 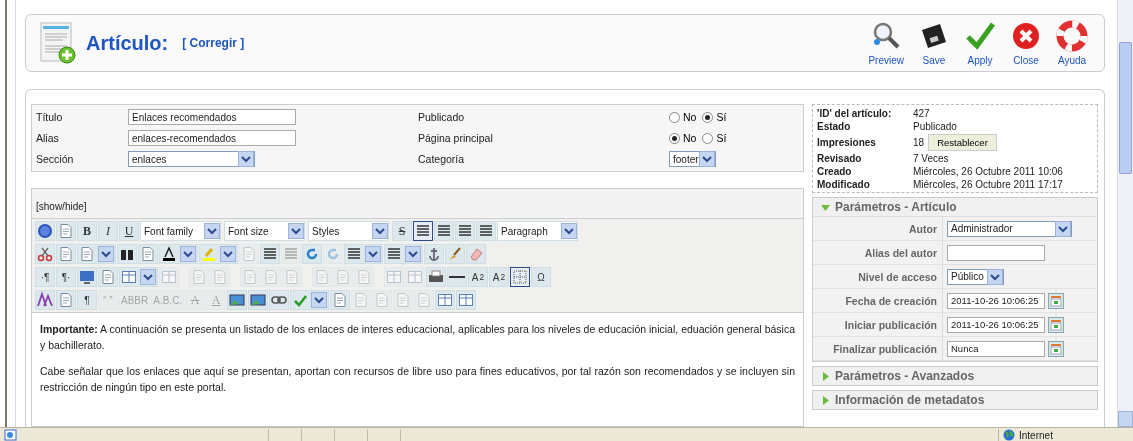 I want to click on horizontal-rule-icon, so click(x=457, y=277).